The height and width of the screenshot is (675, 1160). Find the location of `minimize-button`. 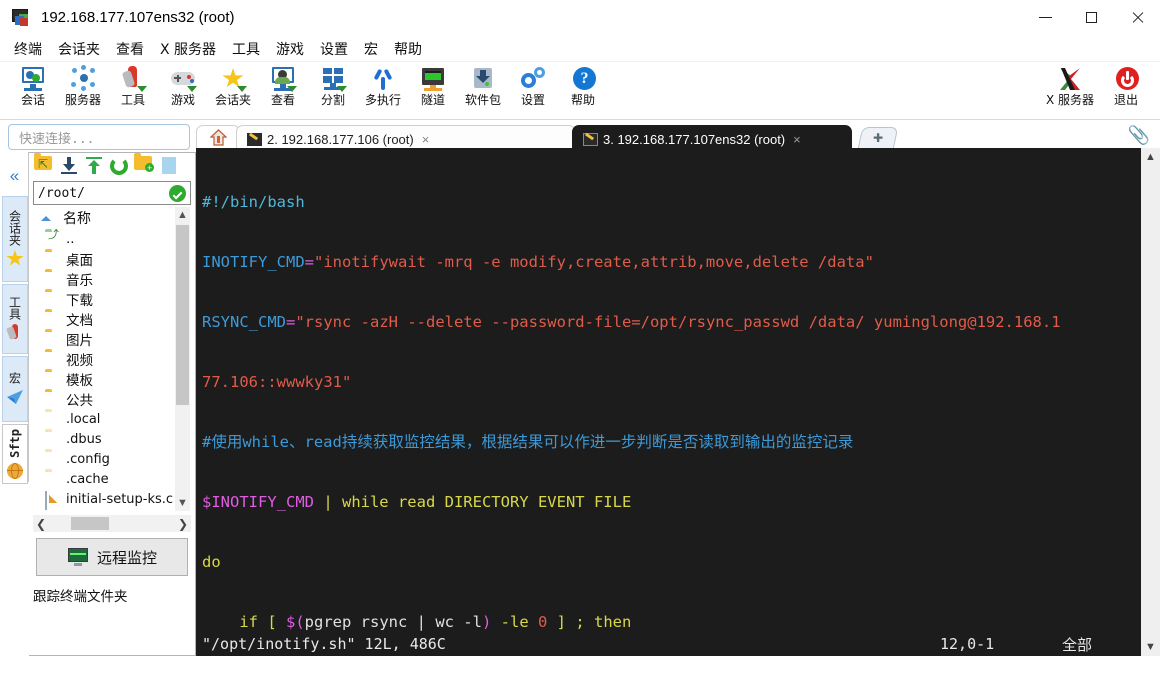

minimize-button is located at coordinates (1045, 18).